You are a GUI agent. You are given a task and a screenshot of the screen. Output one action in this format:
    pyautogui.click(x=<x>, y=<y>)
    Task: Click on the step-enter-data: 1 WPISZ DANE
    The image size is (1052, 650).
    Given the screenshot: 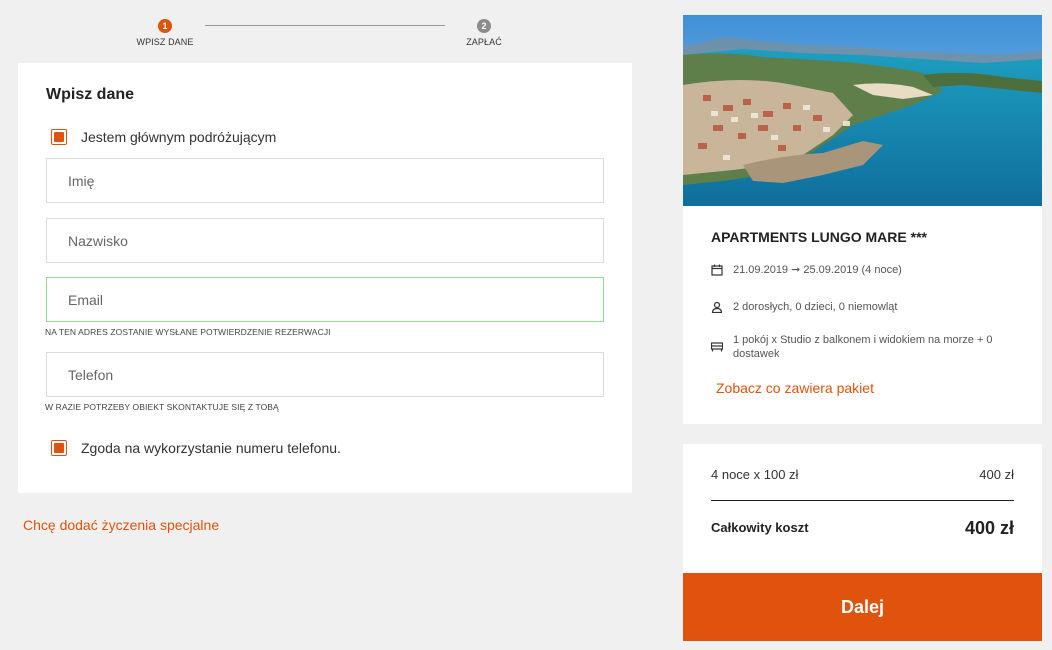 What is the action you would take?
    pyautogui.click(x=165, y=33)
    